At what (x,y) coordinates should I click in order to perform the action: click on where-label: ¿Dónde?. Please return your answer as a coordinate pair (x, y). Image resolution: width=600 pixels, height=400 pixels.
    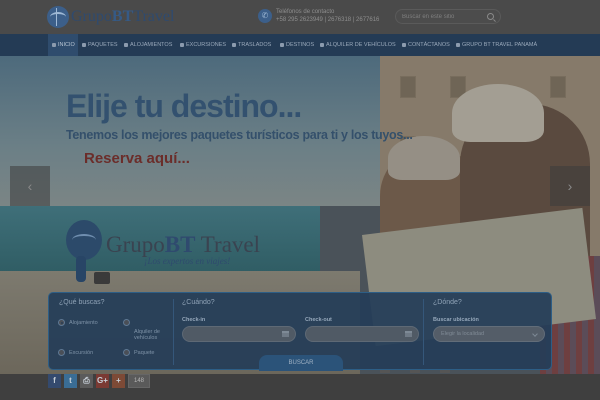
    Looking at the image, I should click on (447, 302).